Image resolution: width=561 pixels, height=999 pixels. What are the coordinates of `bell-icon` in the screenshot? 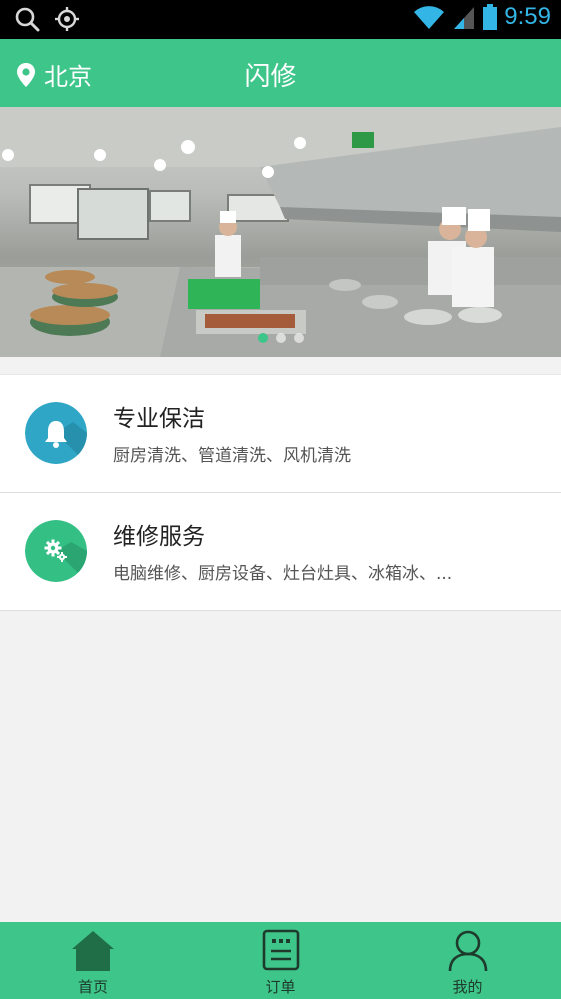 It's located at (56, 433).